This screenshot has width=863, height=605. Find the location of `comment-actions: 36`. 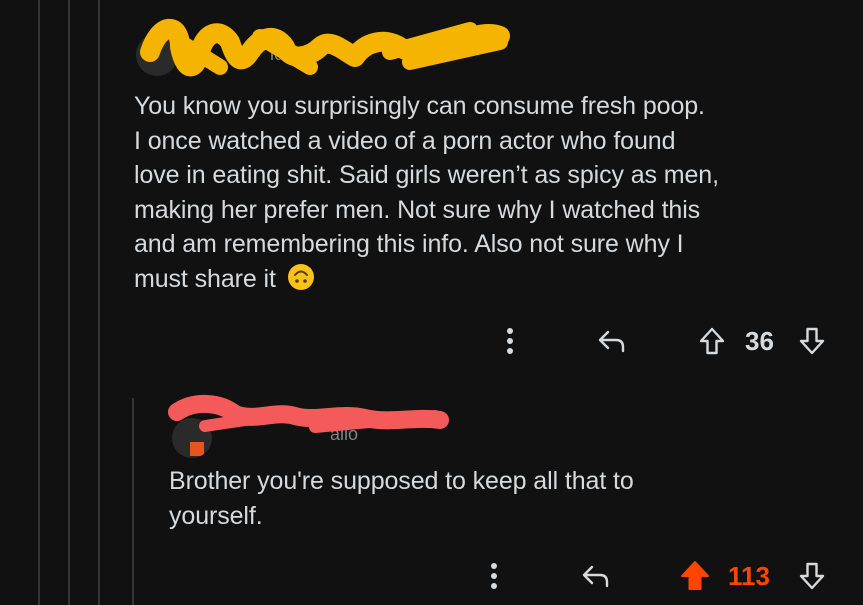

comment-actions: 36 is located at coordinates (431, 341).